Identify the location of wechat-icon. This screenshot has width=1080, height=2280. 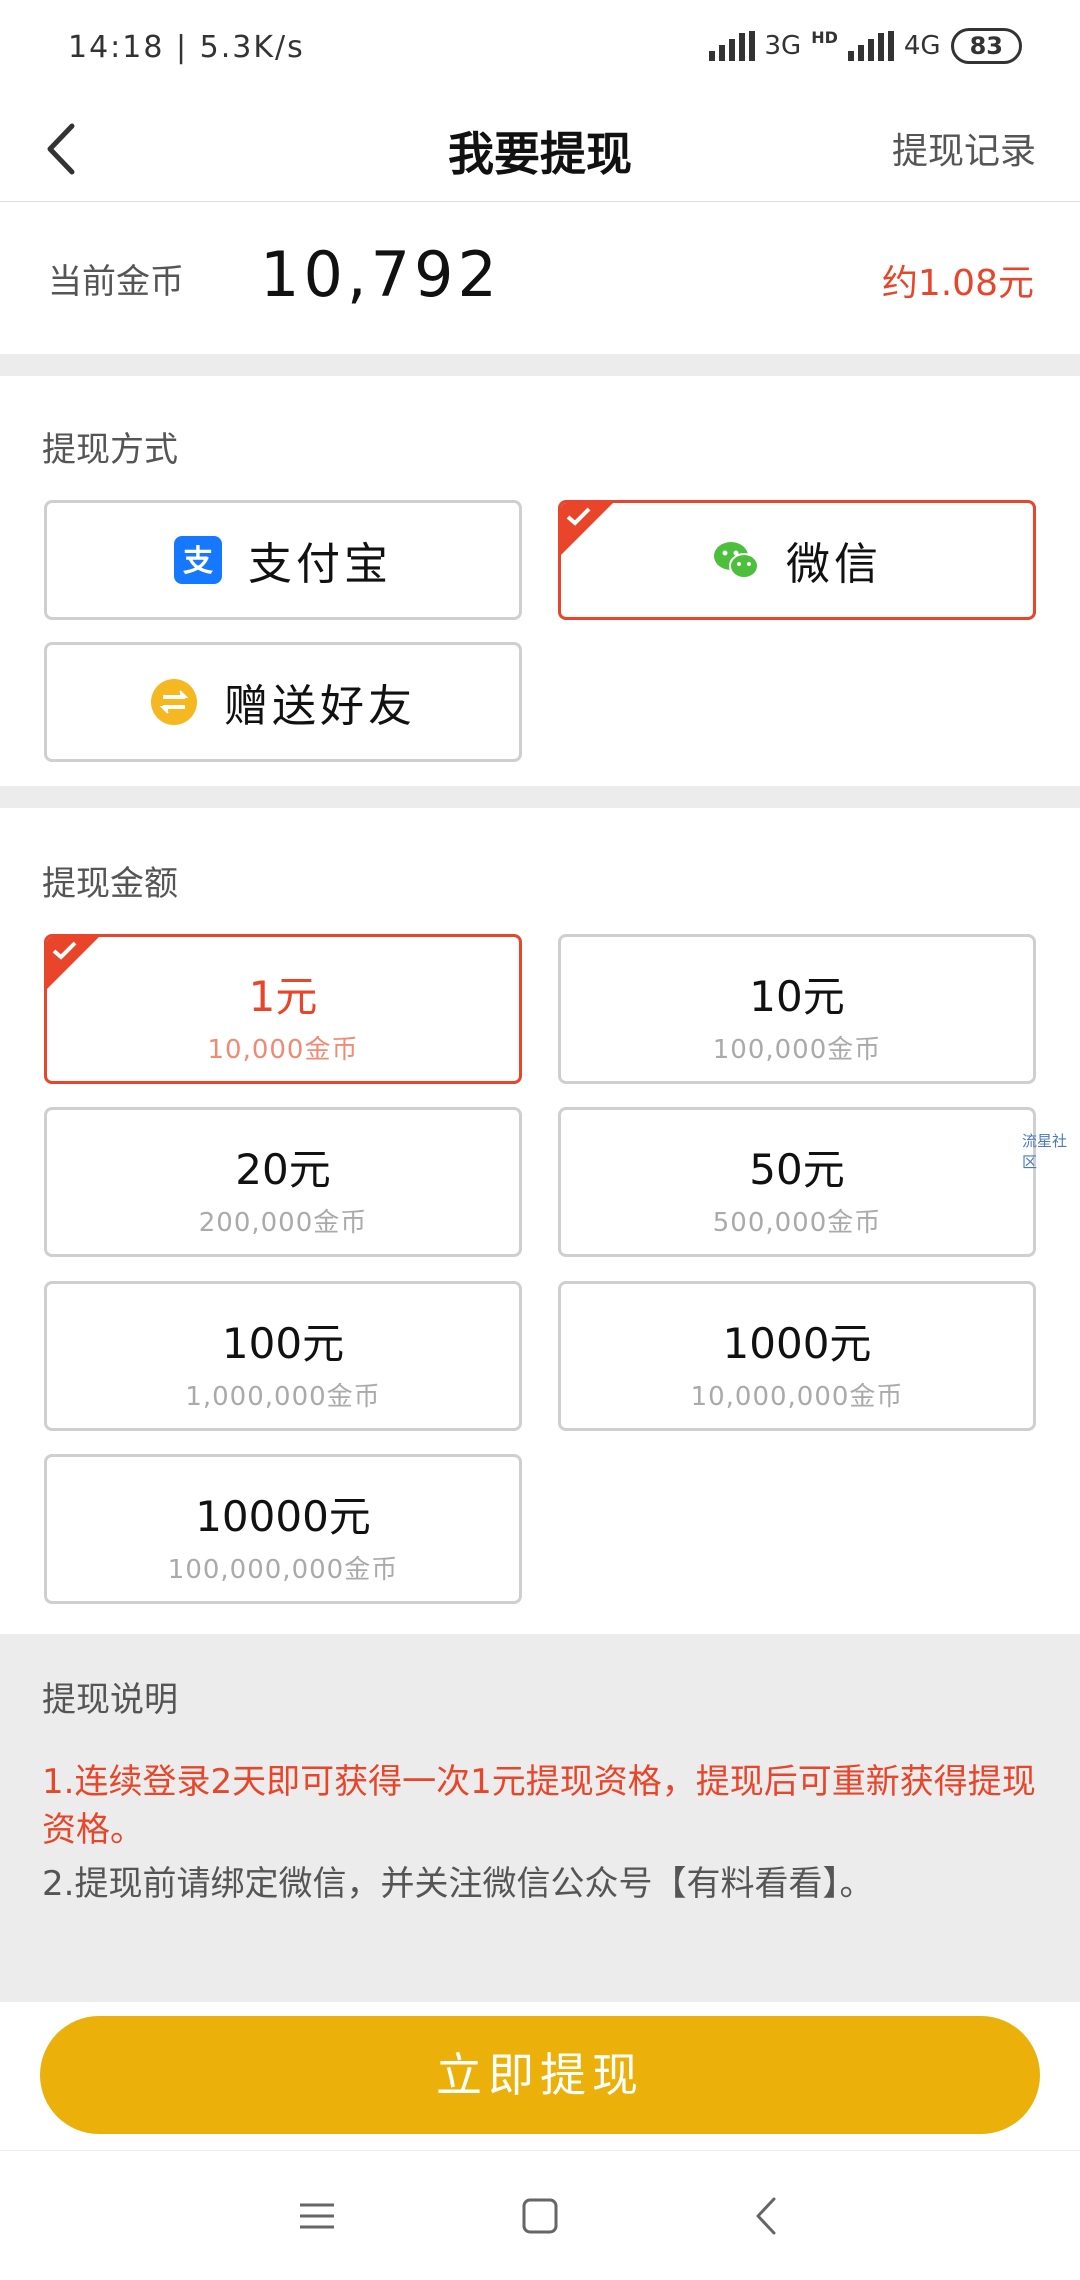
(736, 560).